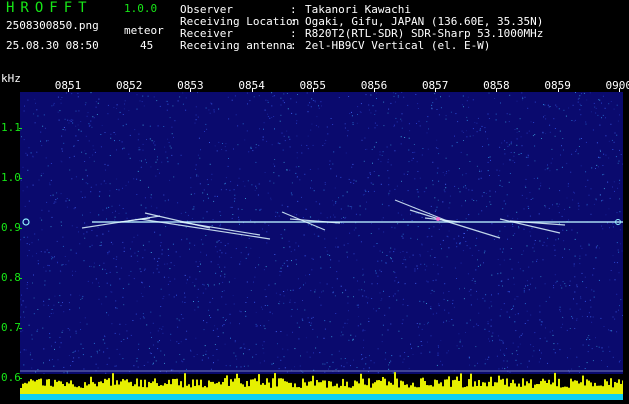  I want to click on meteor-echo, so click(530, 226).